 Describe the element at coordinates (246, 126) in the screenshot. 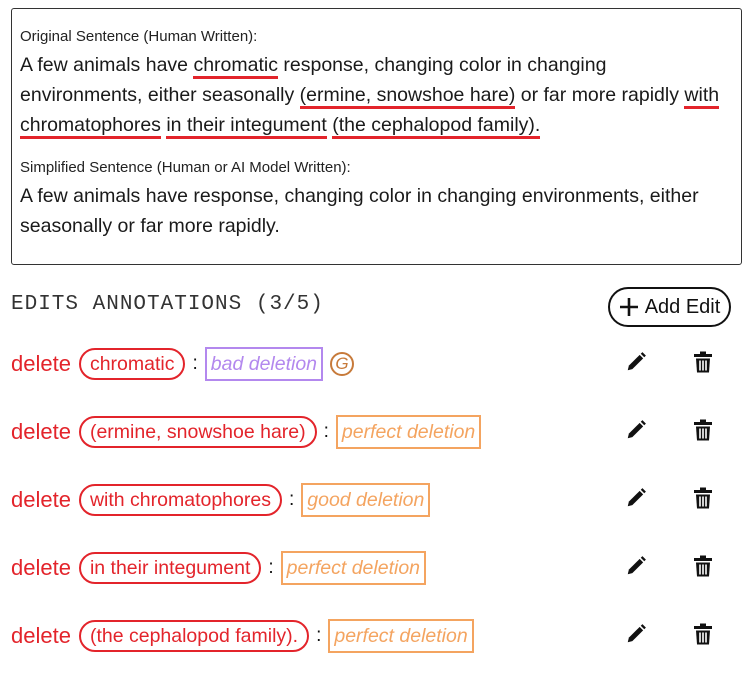

I see `highlighted-span: in their integument` at that location.